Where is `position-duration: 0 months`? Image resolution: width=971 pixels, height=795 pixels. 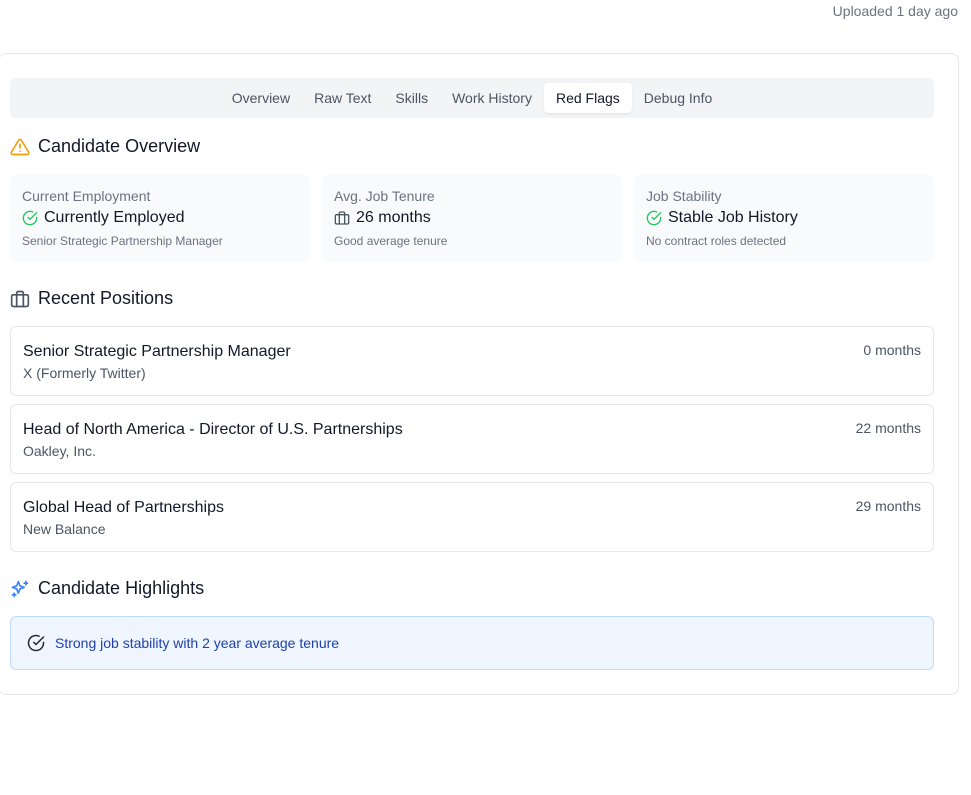 position-duration: 0 months is located at coordinates (892, 350).